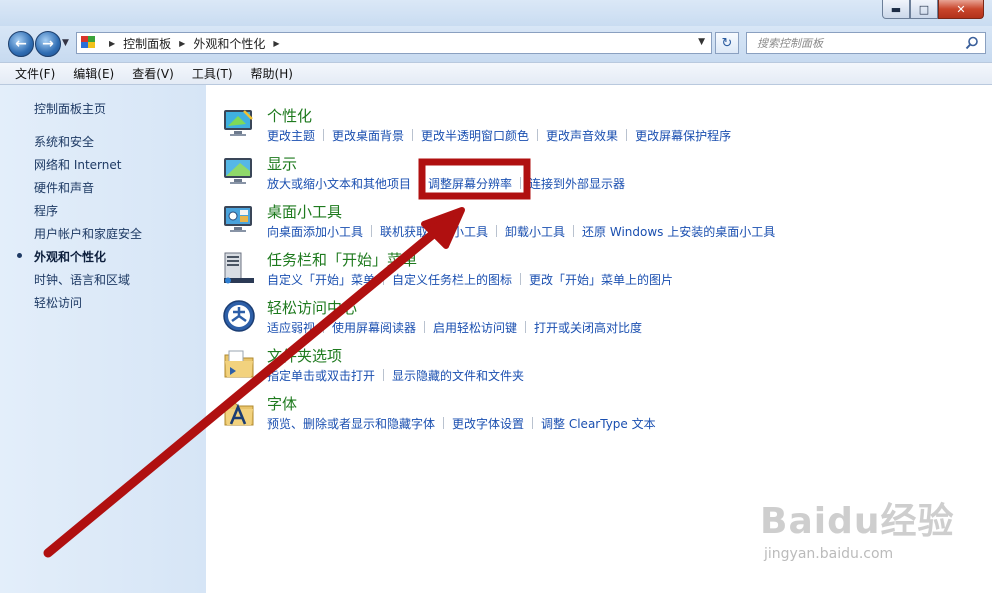 The width and height of the screenshot is (992, 593). What do you see at coordinates (304, 211) in the screenshot?
I see `category-title: 桌面小工具` at bounding box center [304, 211].